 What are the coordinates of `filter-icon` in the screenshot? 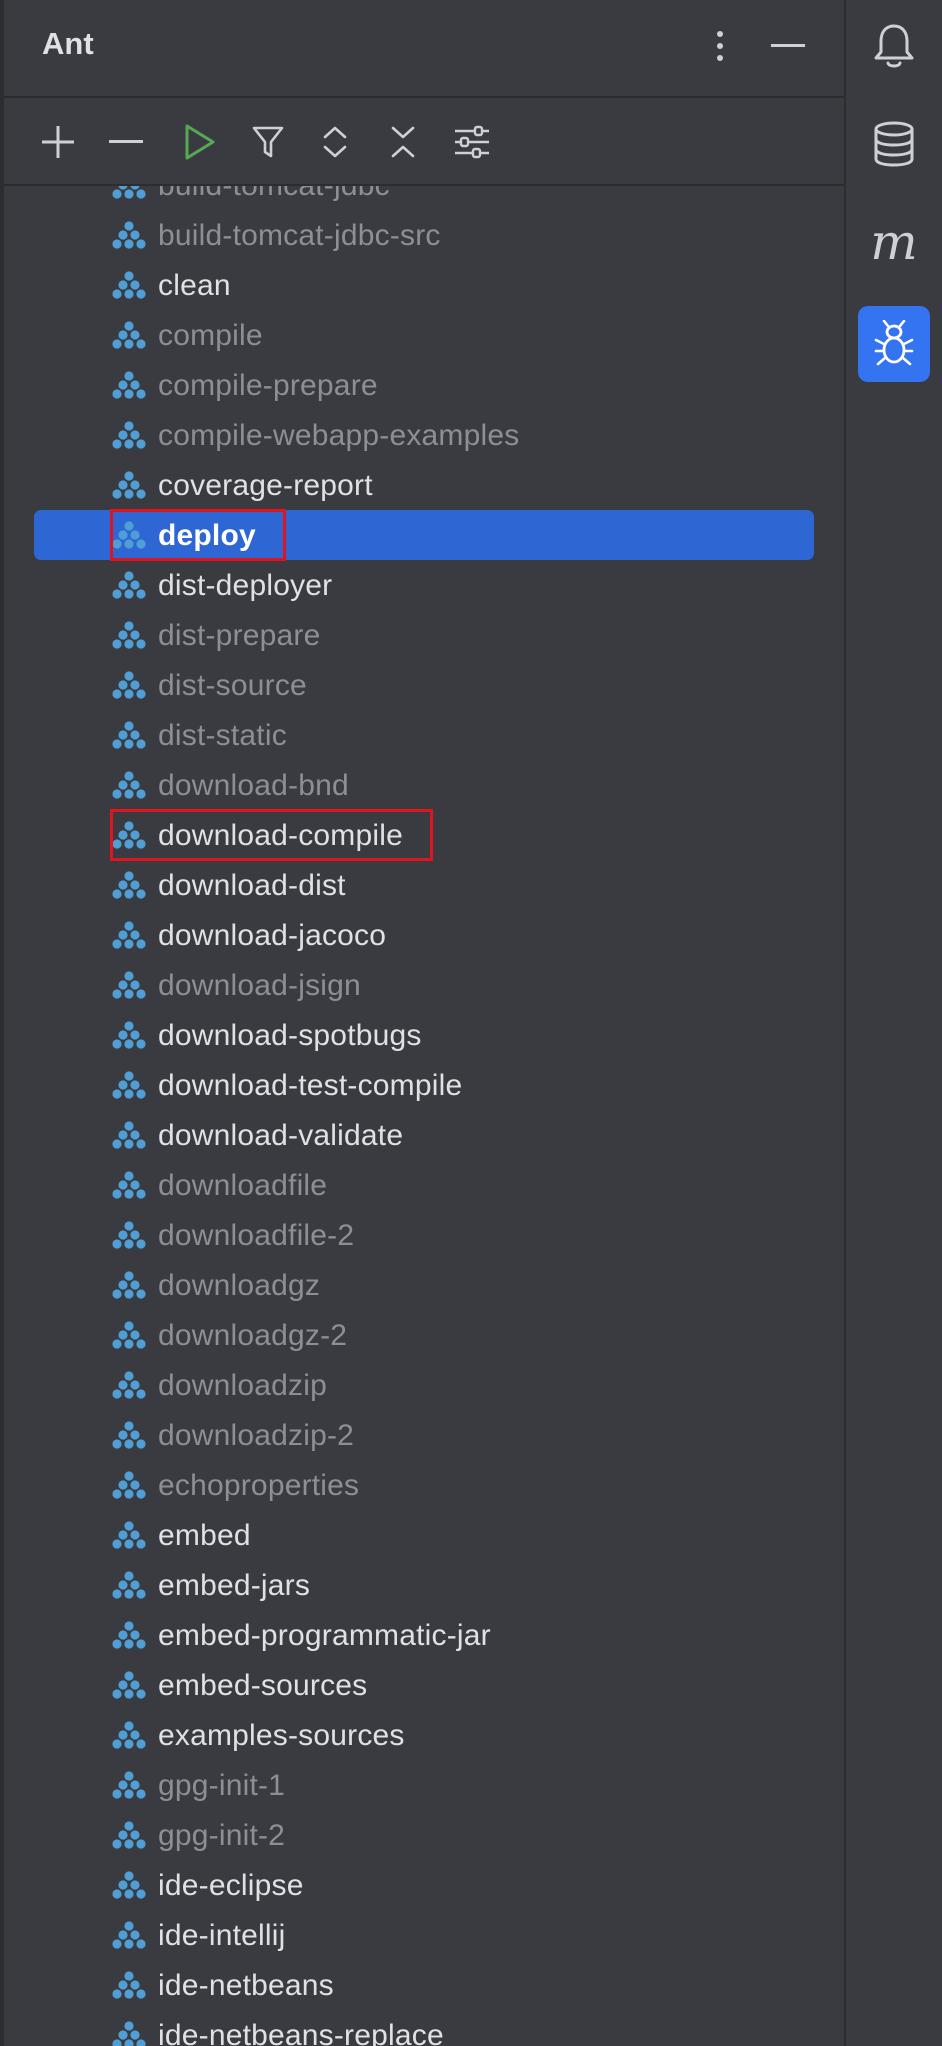 It's located at (268, 142).